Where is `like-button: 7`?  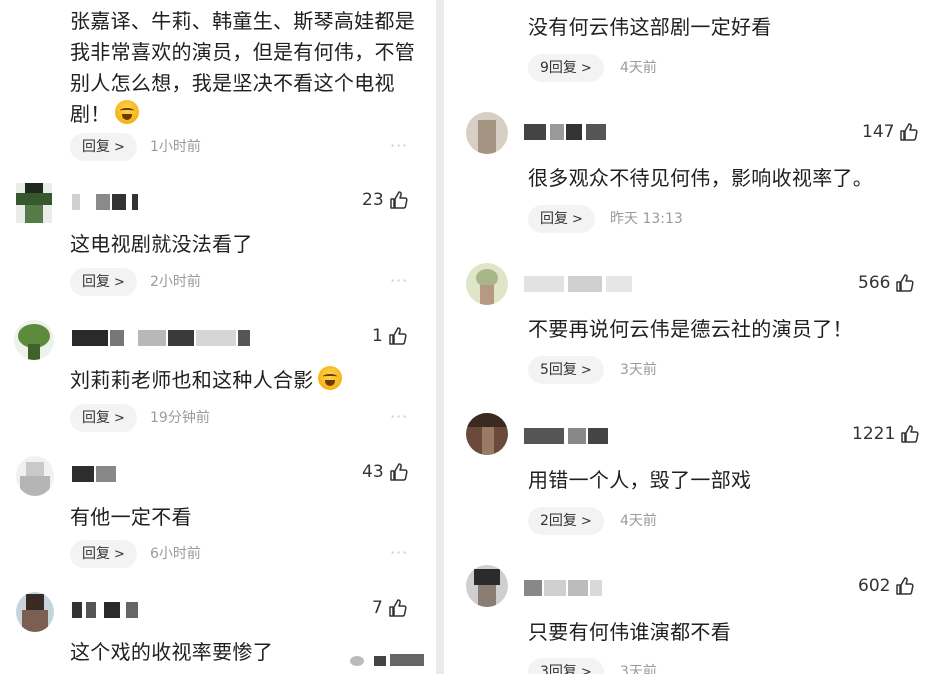 like-button: 7 is located at coordinates (390, 608).